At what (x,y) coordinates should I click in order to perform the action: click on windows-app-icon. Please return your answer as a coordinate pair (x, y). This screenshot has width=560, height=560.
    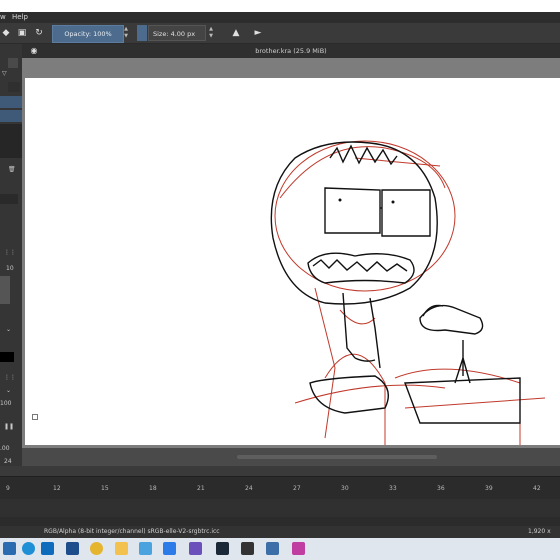
    Looking at the image, I should click on (9, 548).